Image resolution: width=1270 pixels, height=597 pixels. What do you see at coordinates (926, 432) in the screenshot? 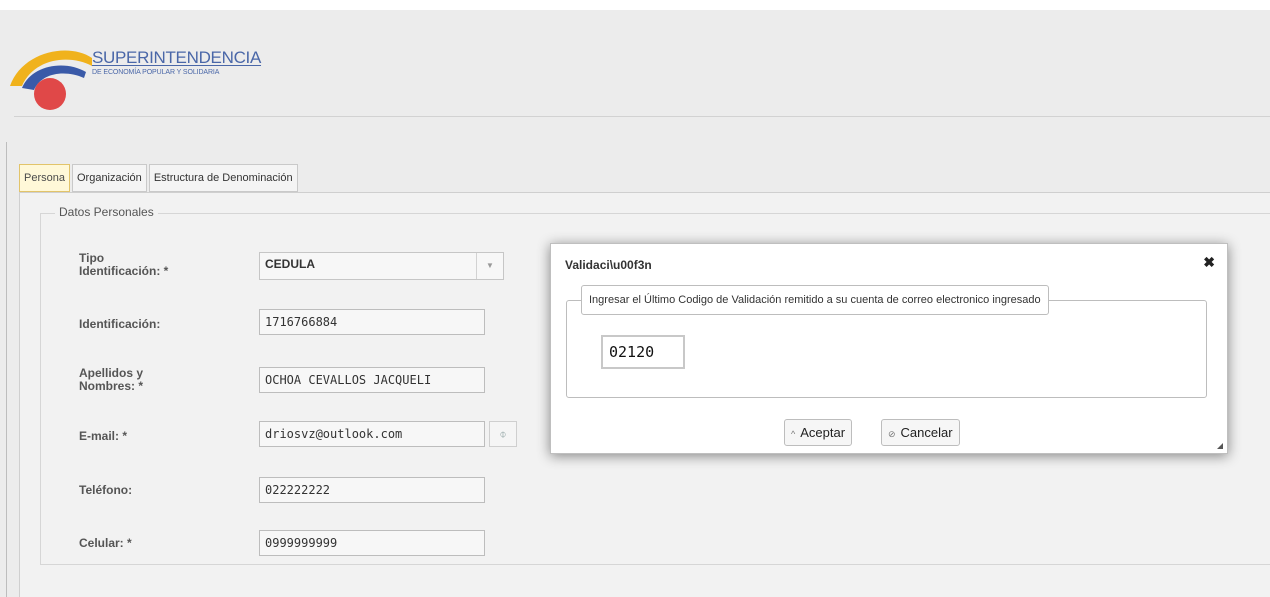
I see `cancel-label: Cancelar` at bounding box center [926, 432].